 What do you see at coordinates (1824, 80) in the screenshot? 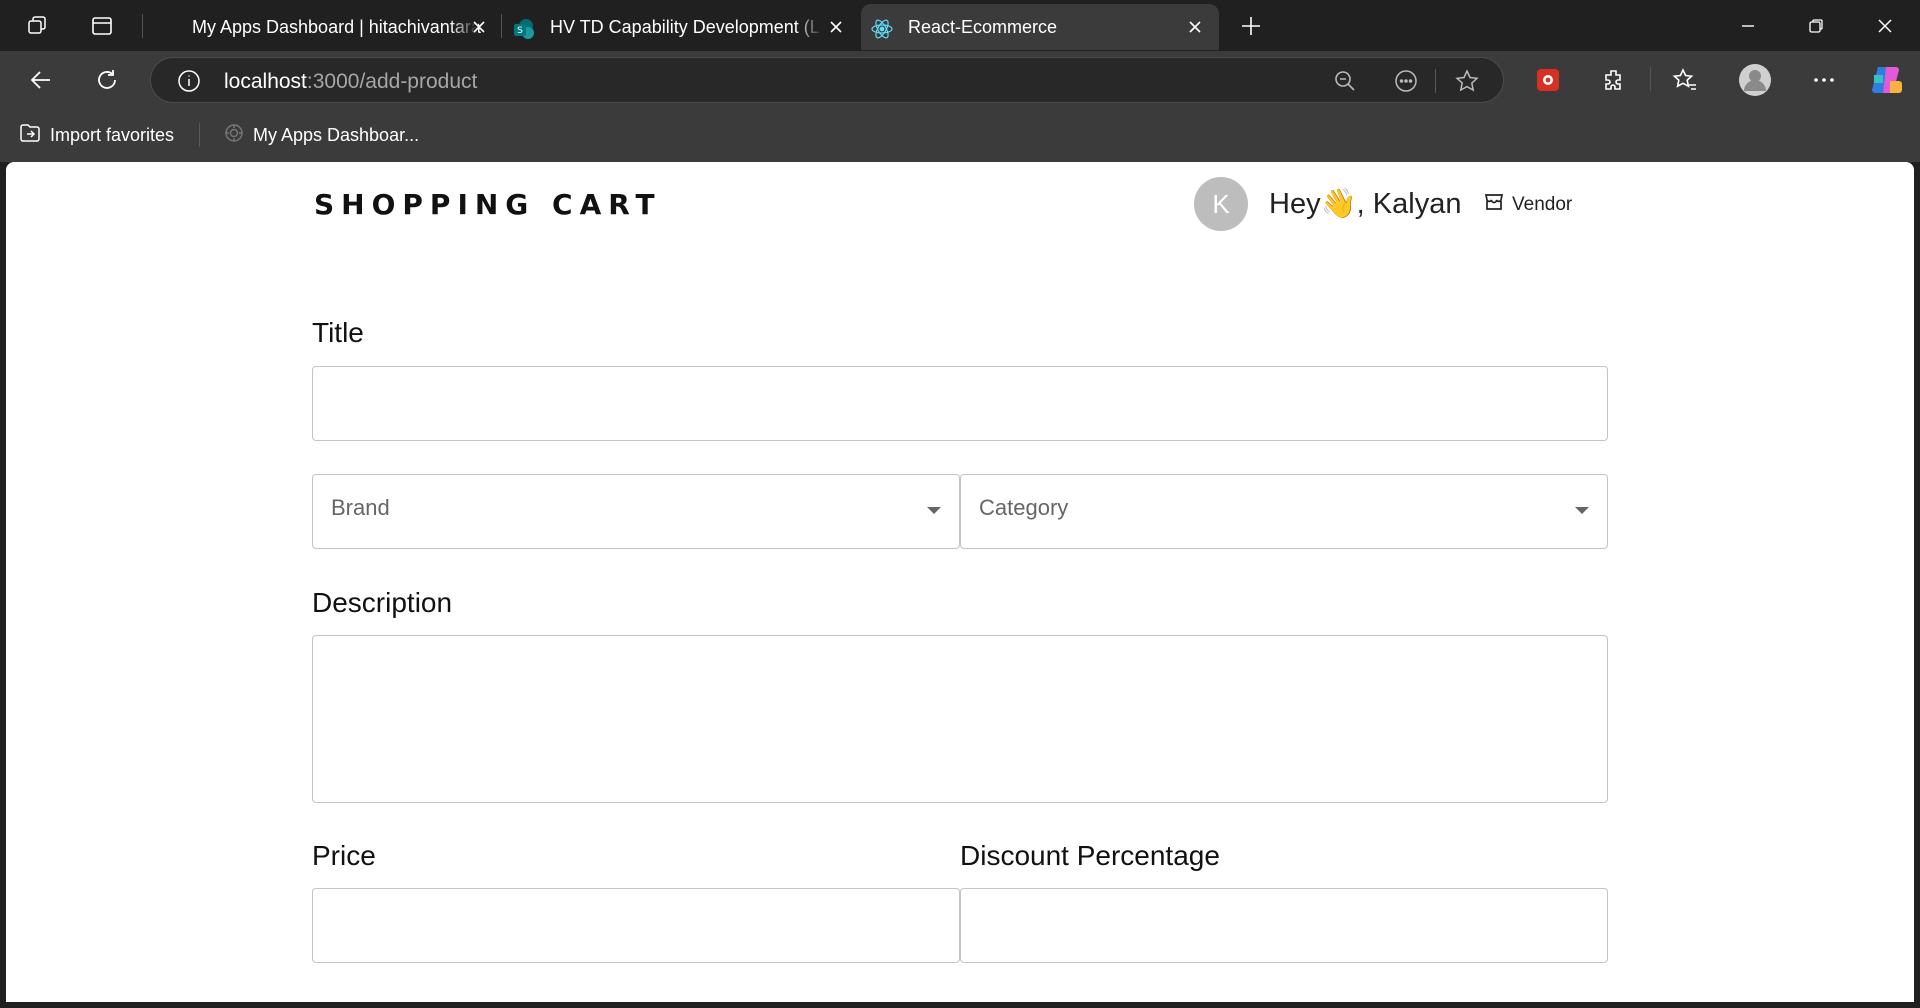
I see `more-menu-icon` at bounding box center [1824, 80].